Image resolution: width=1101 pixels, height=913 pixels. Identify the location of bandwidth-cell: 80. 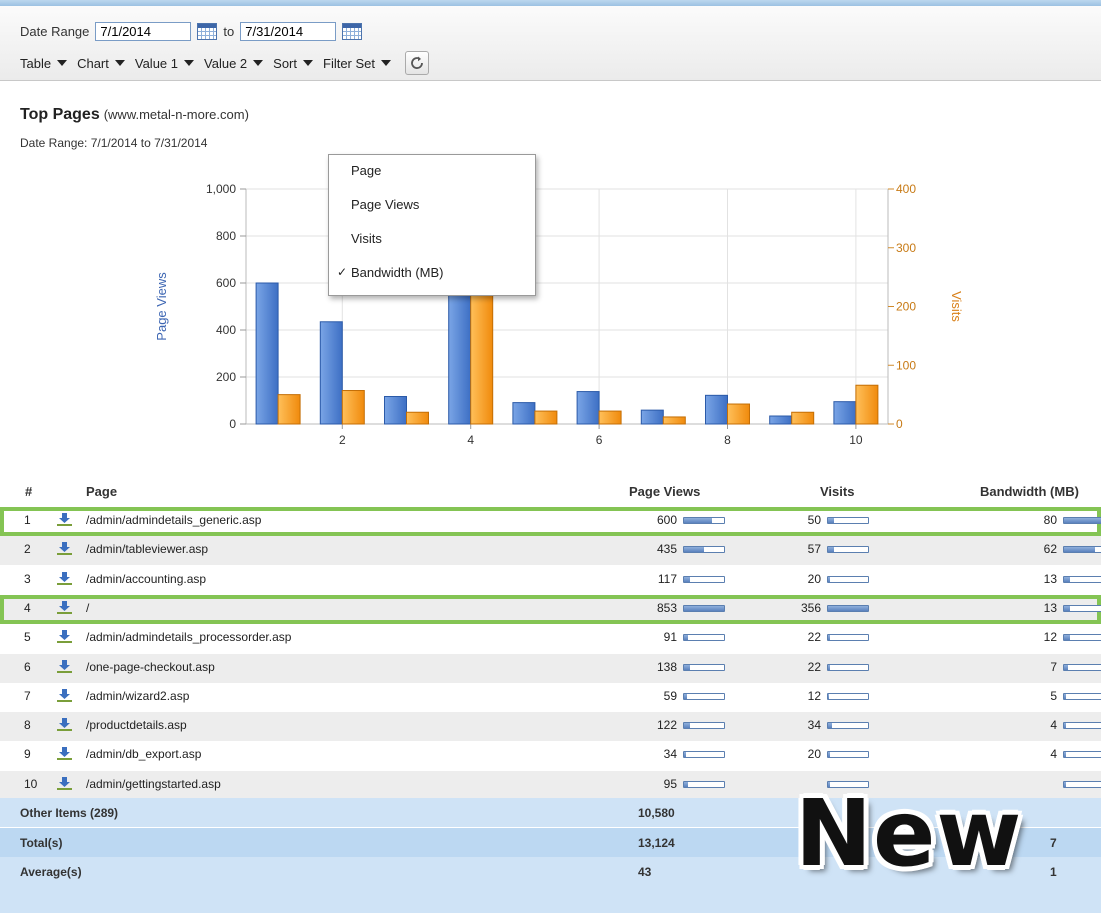
(1072, 520).